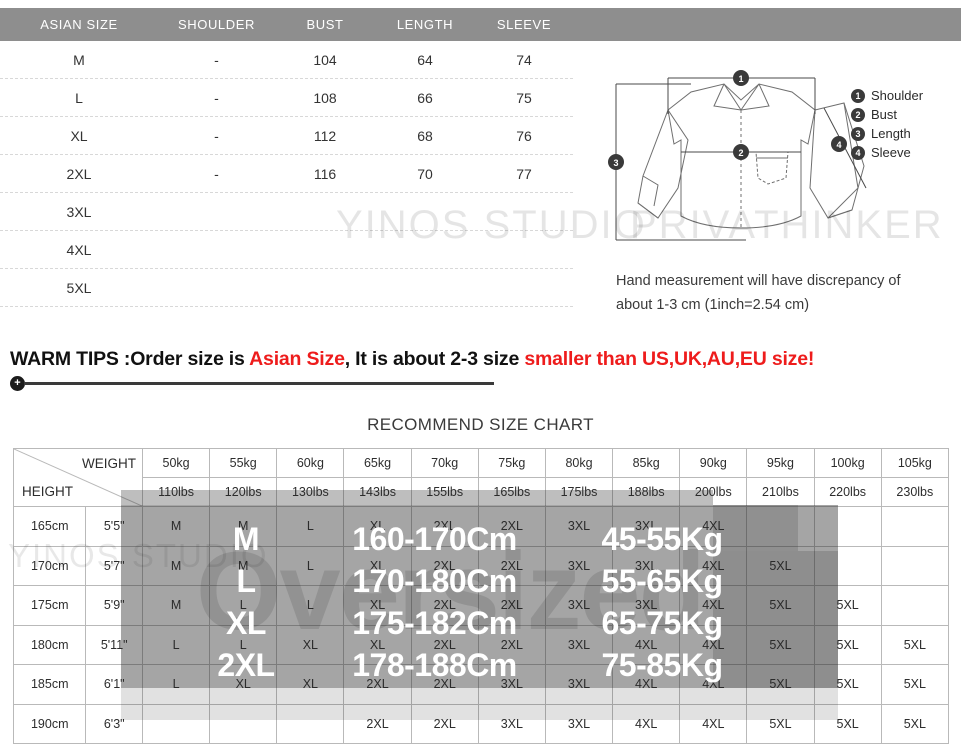 The height and width of the screenshot is (756, 961). What do you see at coordinates (17, 383) in the screenshot?
I see `plus-icon: +` at bounding box center [17, 383].